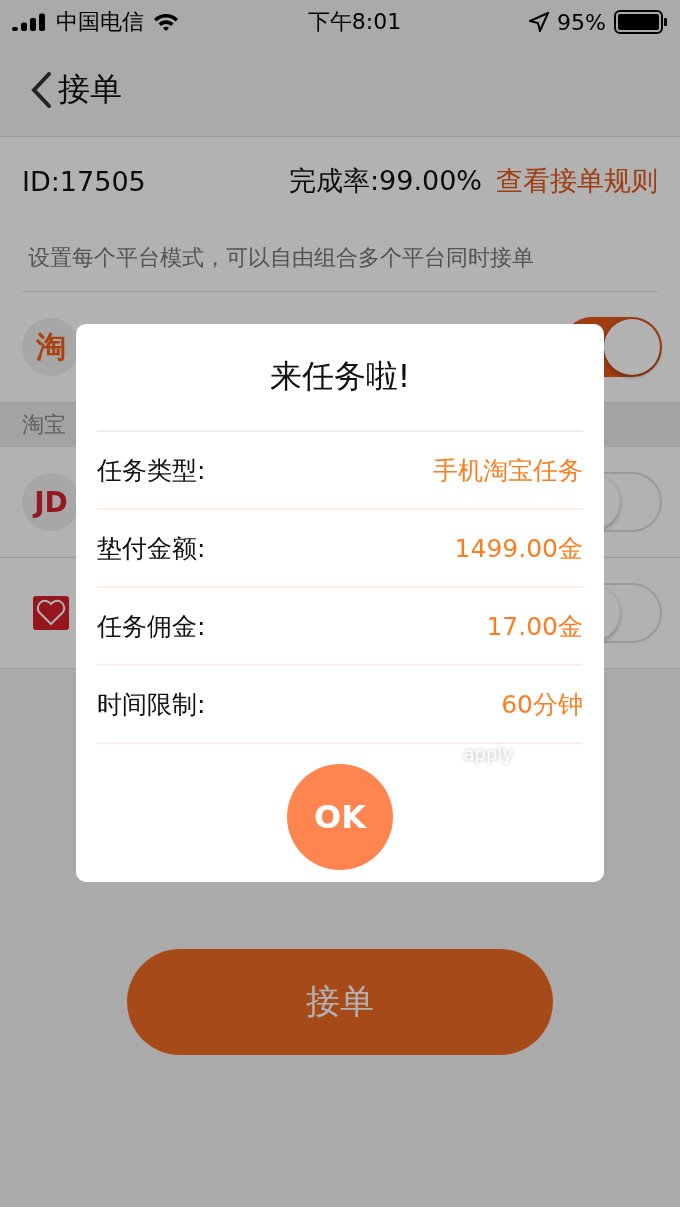 The image size is (680, 1207). What do you see at coordinates (534, 626) in the screenshot?
I see `field-value: 17.00金` at bounding box center [534, 626].